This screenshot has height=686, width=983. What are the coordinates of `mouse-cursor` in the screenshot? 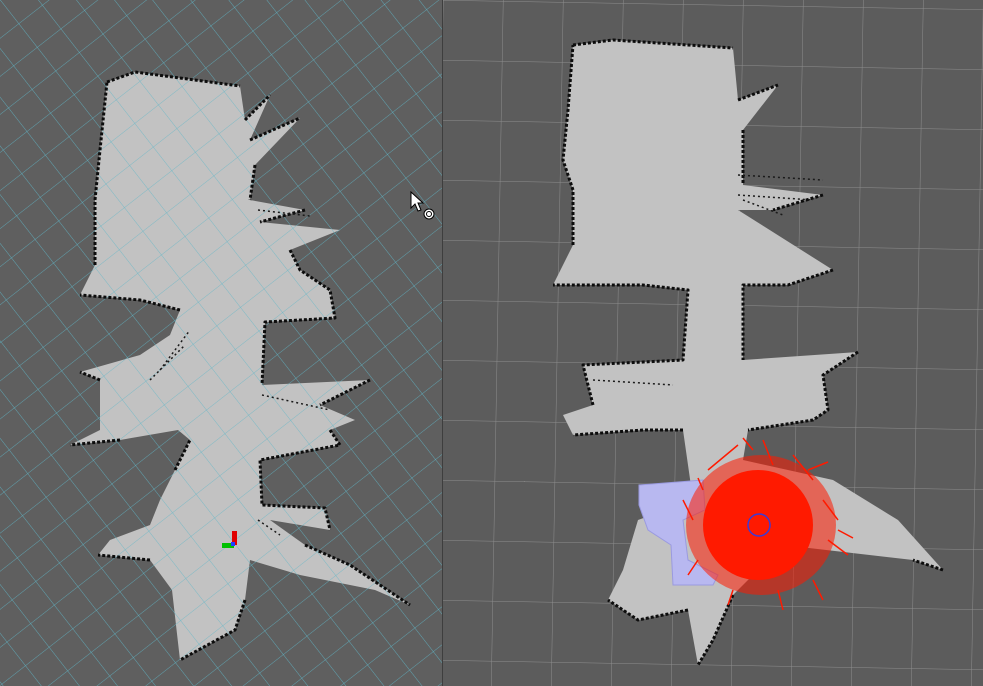 It's located at (423, 206).